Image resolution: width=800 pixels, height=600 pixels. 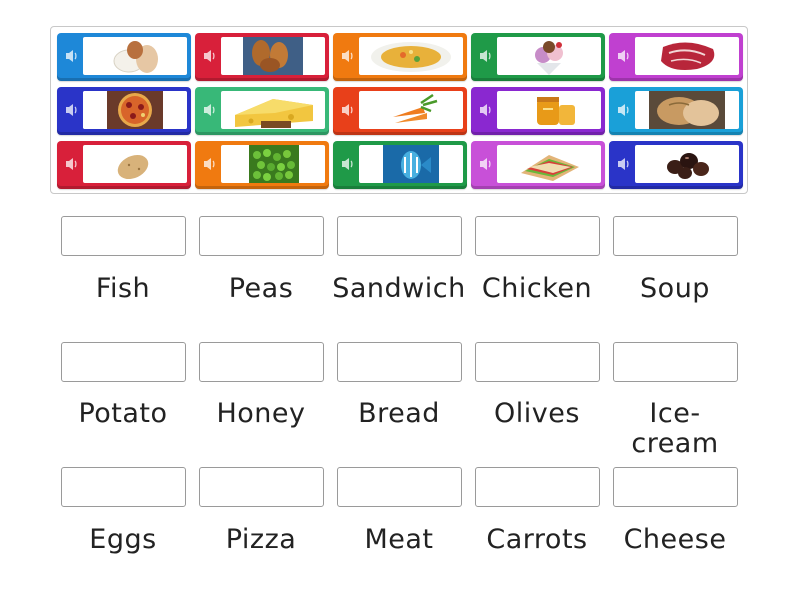 What do you see at coordinates (123, 539) in the screenshot?
I see `word-label: Eggs` at bounding box center [123, 539].